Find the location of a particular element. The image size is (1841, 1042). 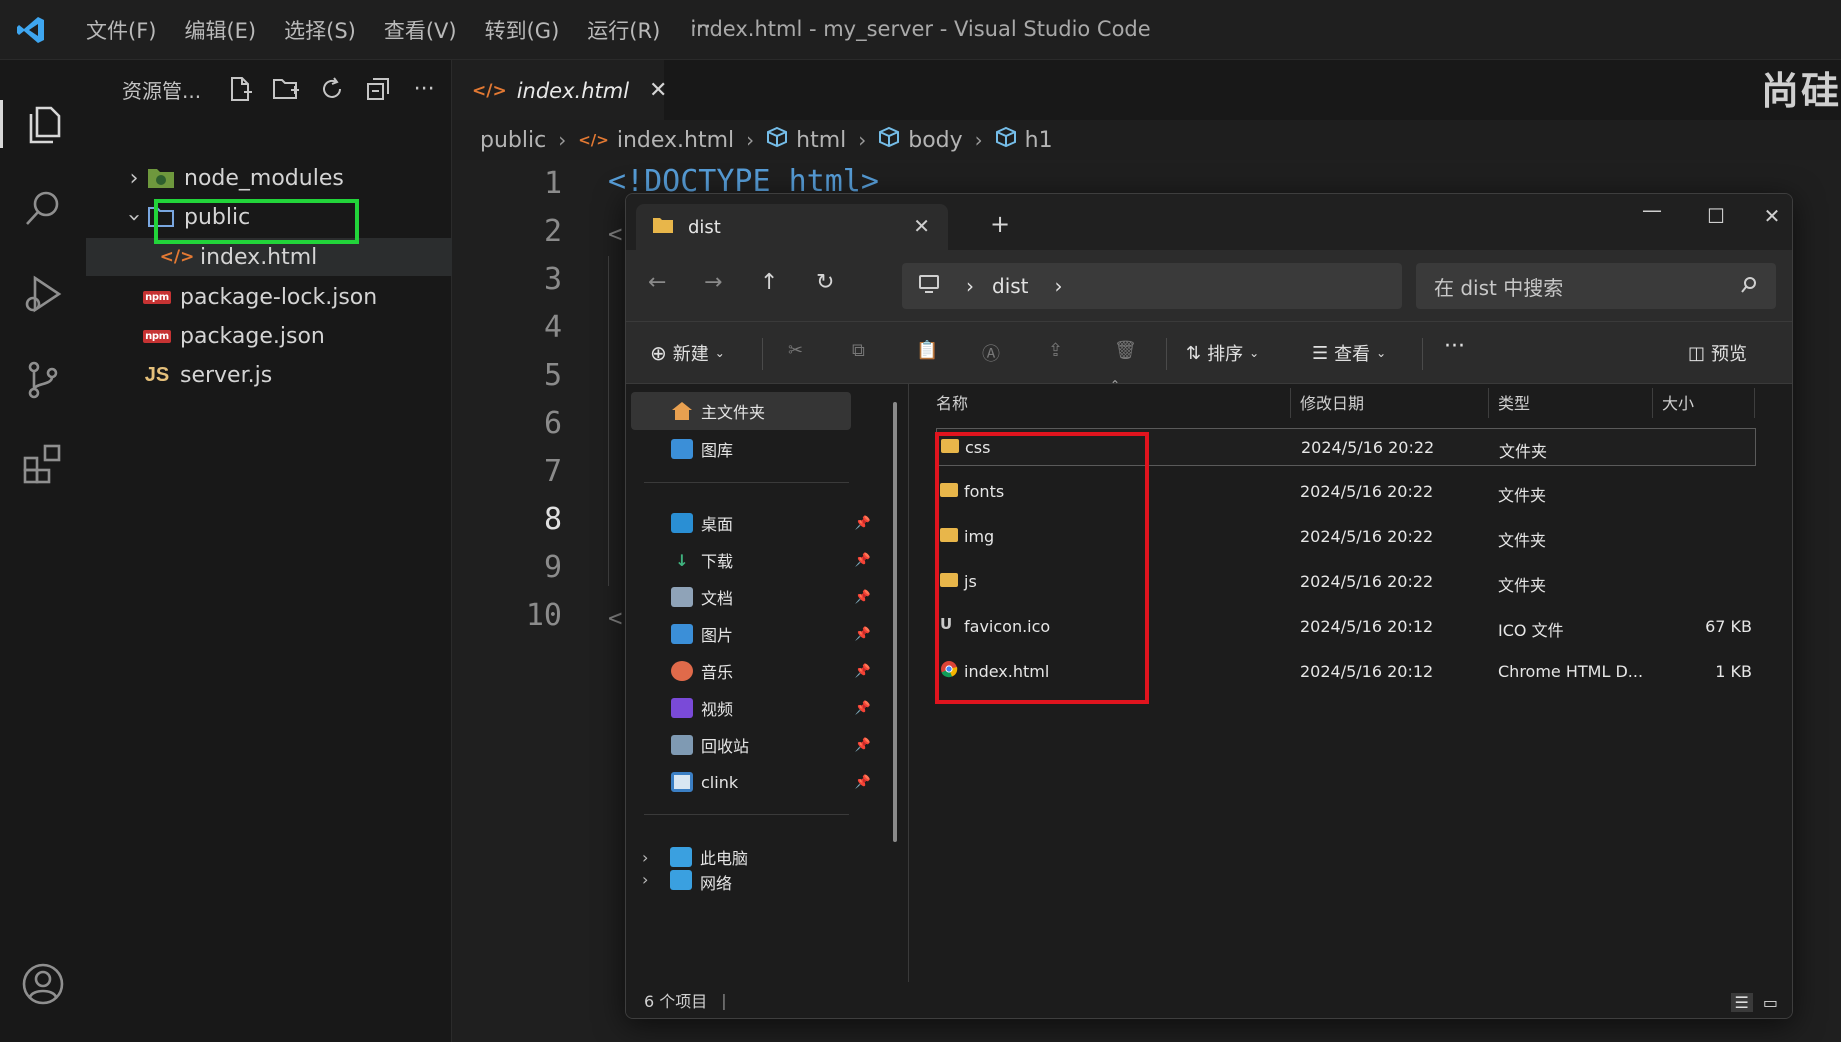

breadcrumb-item: html is located at coordinates (821, 140).